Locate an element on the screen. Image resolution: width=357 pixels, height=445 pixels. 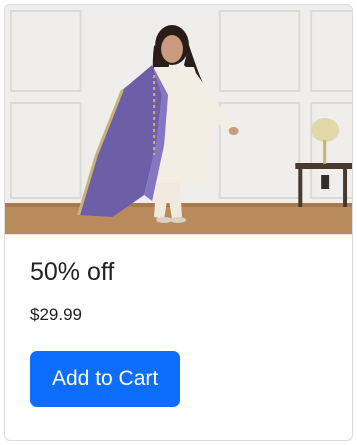
product-title: 50% off is located at coordinates (72, 272).